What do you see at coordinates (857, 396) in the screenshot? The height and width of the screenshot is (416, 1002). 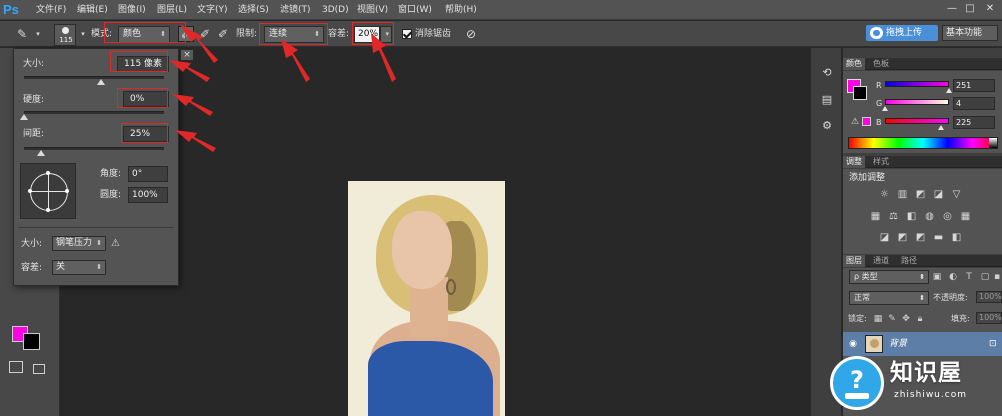 I see `lightbulb-base-icon` at bounding box center [857, 396].